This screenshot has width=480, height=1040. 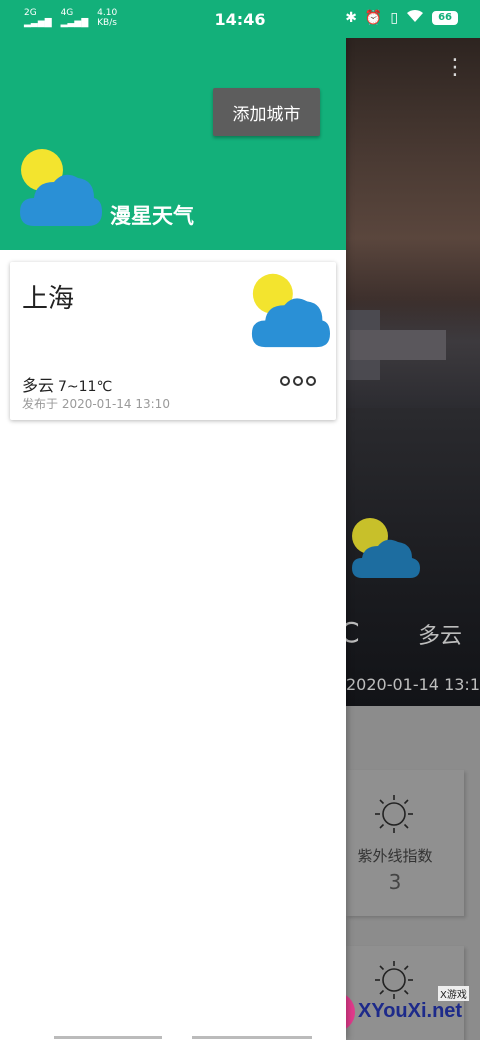 What do you see at coordinates (440, 636) in the screenshot?
I see `current-weather: 多云` at bounding box center [440, 636].